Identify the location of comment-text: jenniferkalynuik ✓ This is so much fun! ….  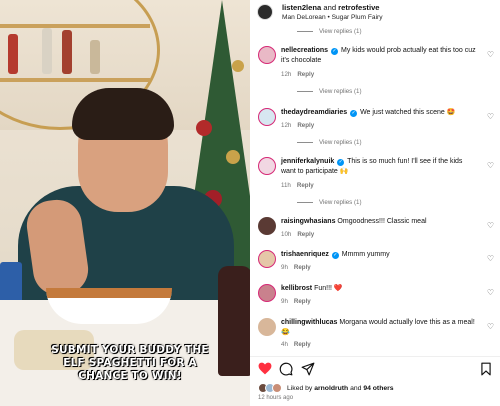
(379, 167).